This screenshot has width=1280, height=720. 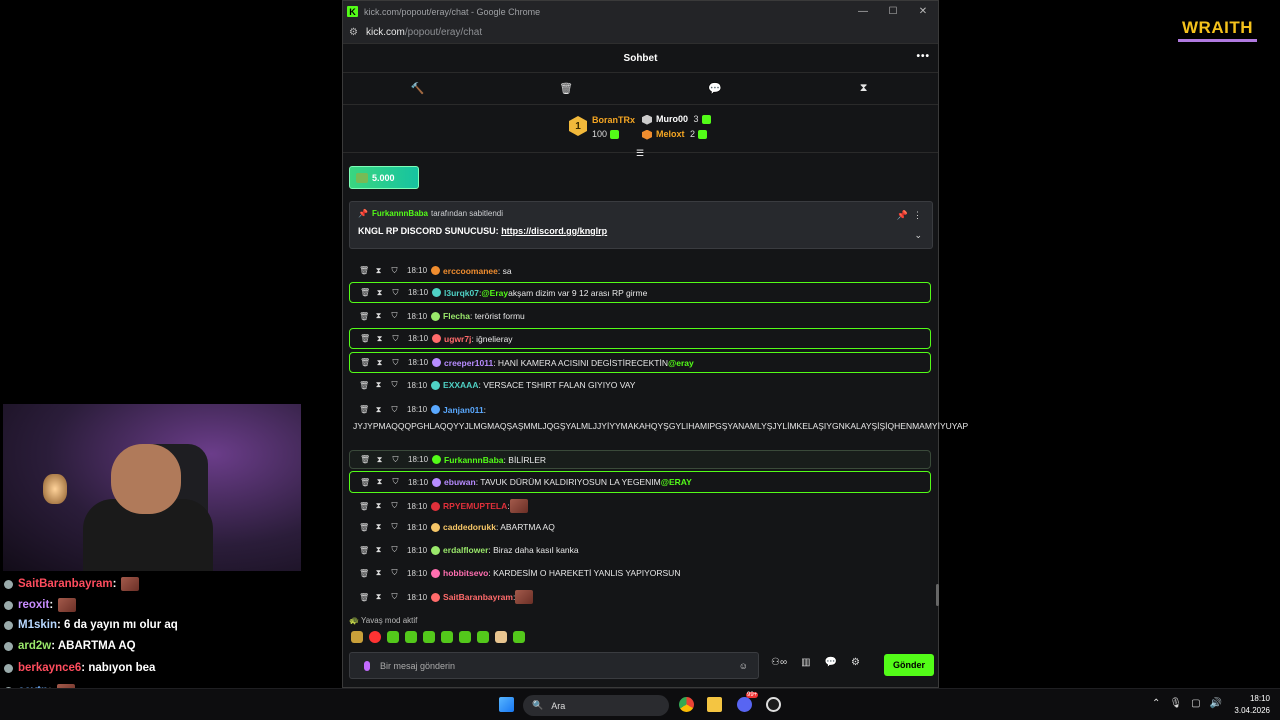 I want to click on emoji-picker-icon: ☺, so click(x=743, y=666).